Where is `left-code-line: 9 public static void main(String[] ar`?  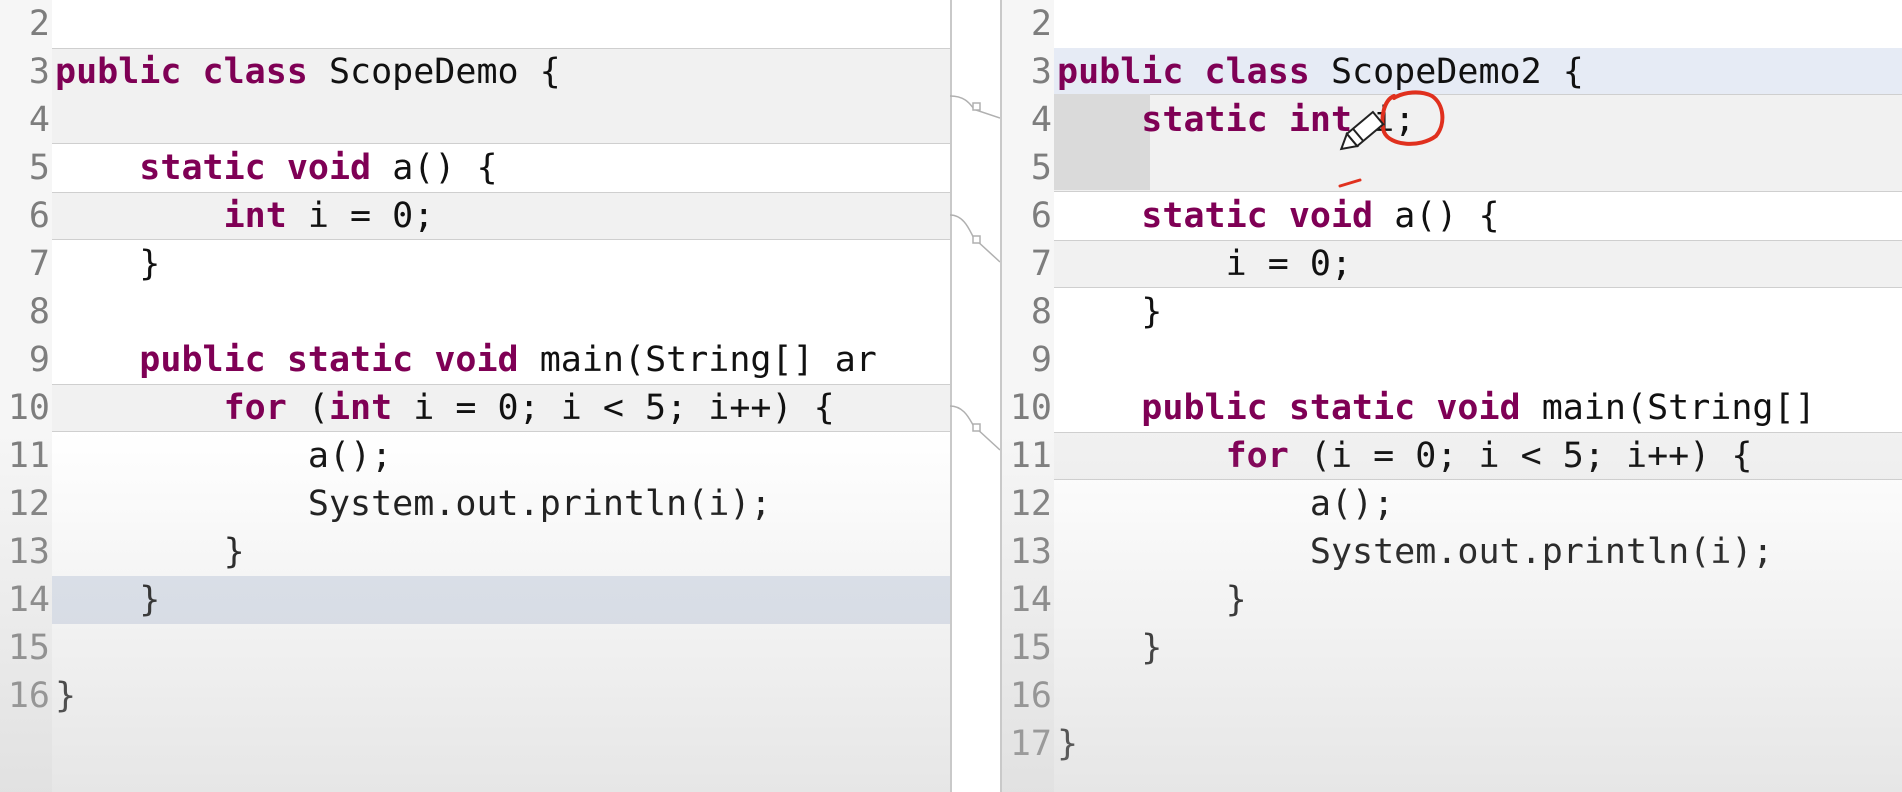 left-code-line: 9 public static void main(String[] ar is located at coordinates (475, 360).